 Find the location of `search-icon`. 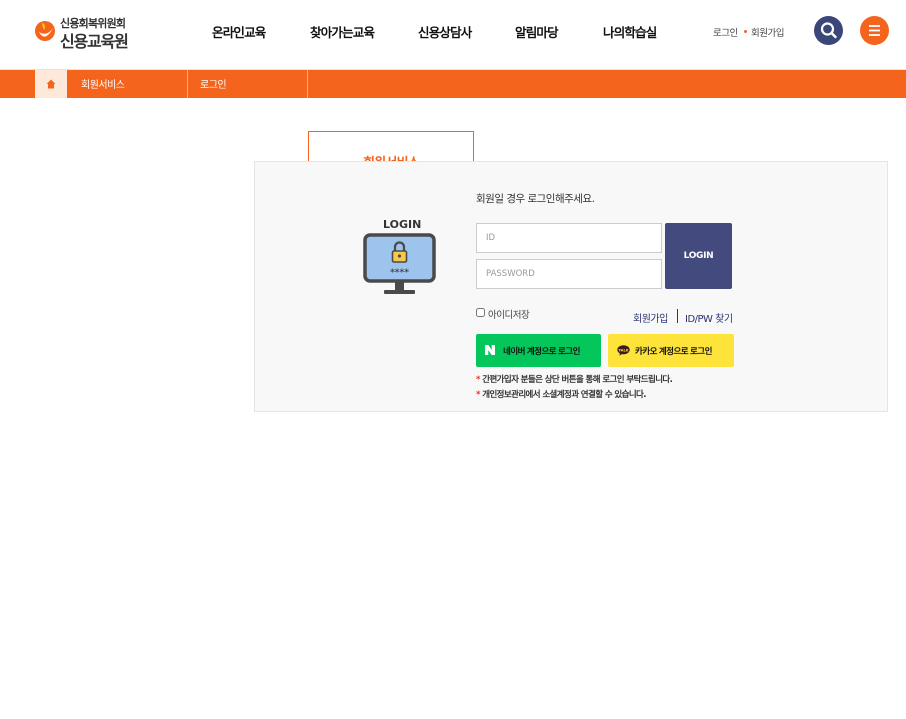

search-icon is located at coordinates (828, 30).